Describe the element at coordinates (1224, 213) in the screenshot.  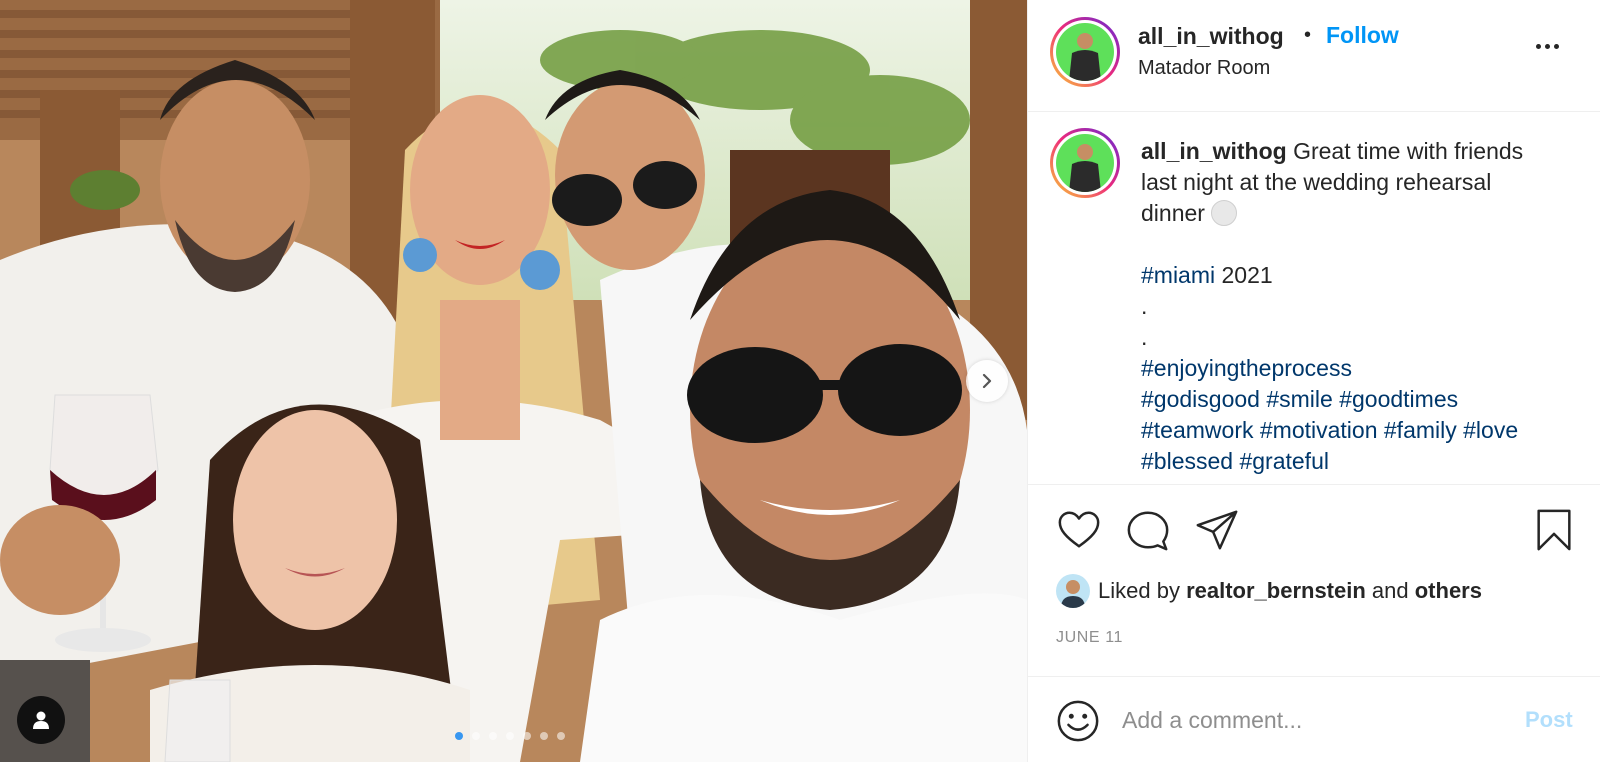
I see `emoji-icon` at that location.